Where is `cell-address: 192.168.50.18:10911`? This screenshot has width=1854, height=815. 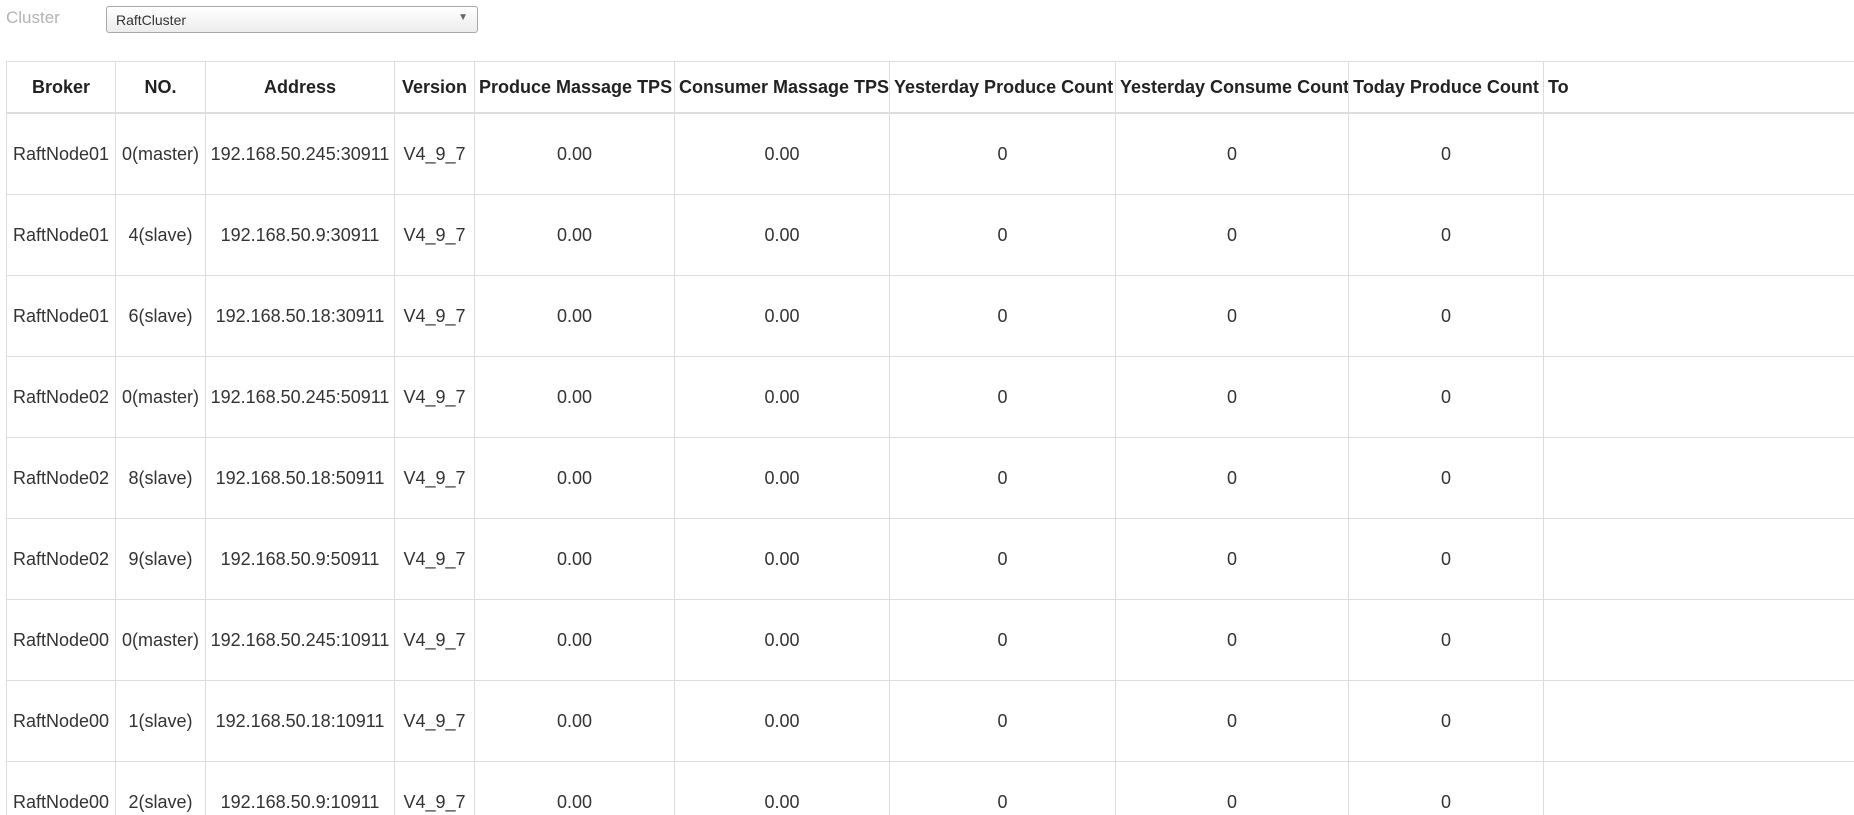 cell-address: 192.168.50.18:10911 is located at coordinates (300, 721).